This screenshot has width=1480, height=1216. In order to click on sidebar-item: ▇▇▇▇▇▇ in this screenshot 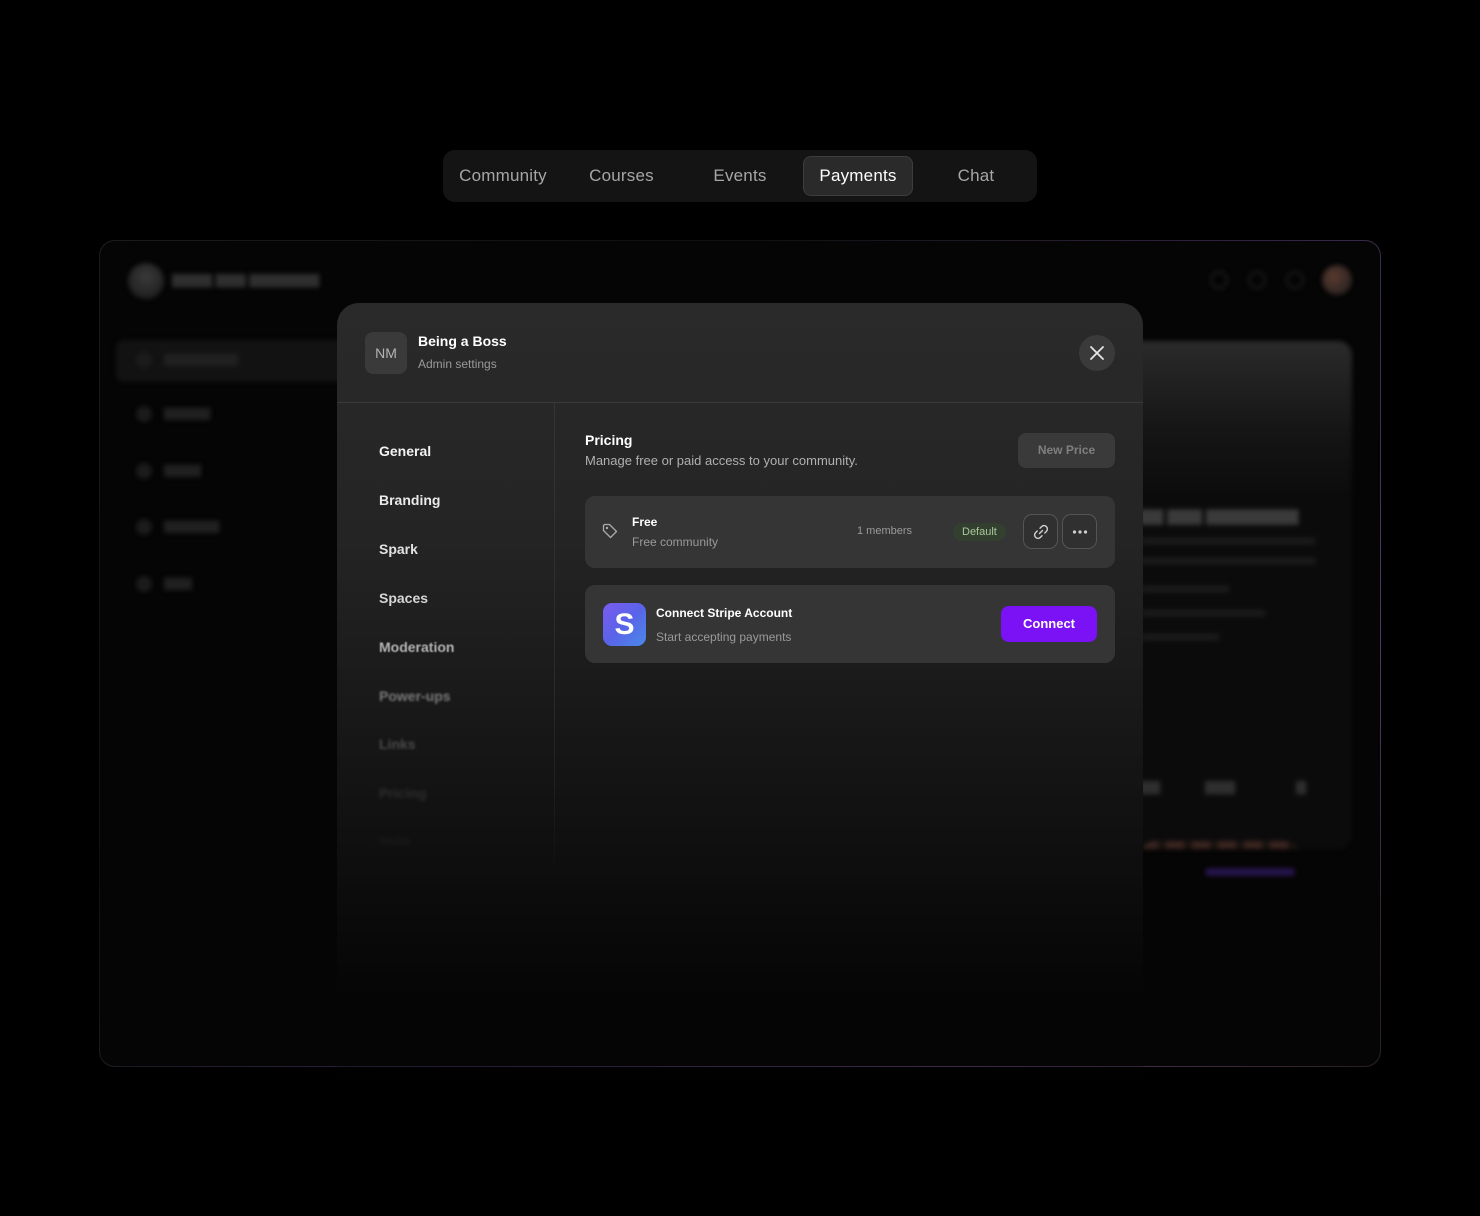, I will do `click(177, 529)`.